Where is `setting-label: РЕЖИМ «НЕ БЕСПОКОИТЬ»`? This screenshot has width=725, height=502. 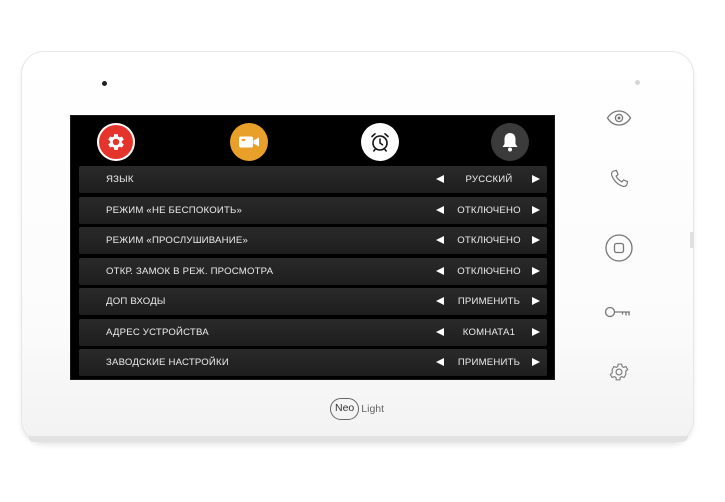
setting-label: РЕЖИМ «НЕ БЕСПОКОИТЬ» is located at coordinates (174, 210).